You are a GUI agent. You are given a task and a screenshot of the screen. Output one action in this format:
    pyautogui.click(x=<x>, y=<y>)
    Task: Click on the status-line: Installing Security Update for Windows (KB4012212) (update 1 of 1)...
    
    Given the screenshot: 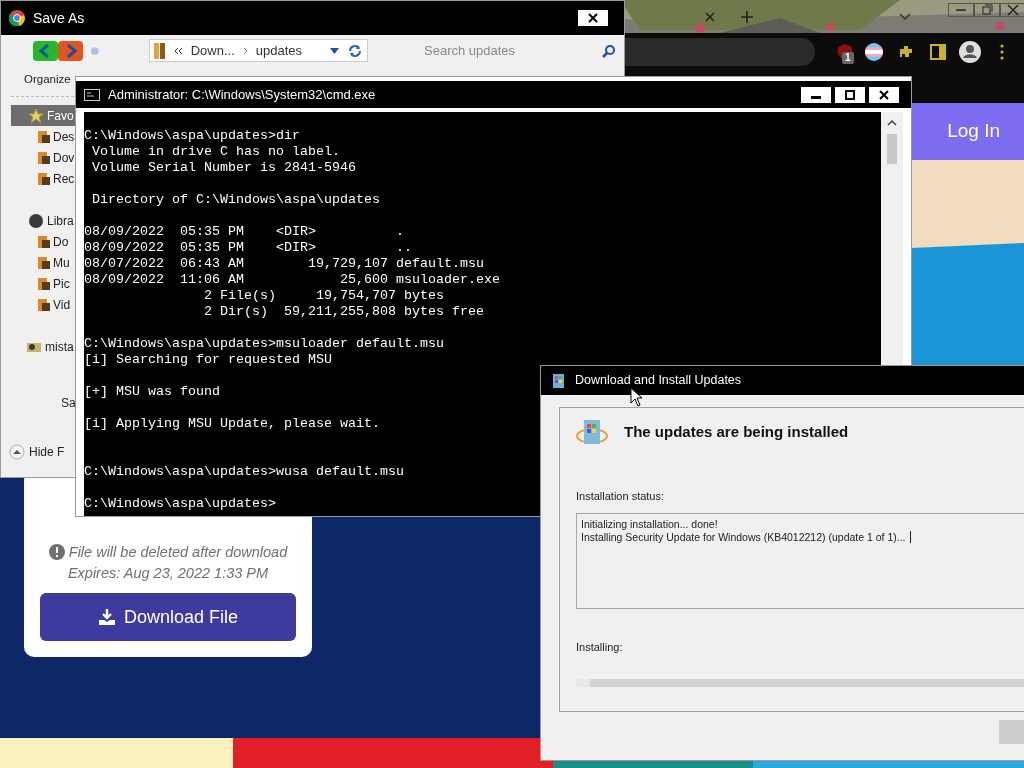 What is the action you would take?
    pyautogui.click(x=746, y=536)
    